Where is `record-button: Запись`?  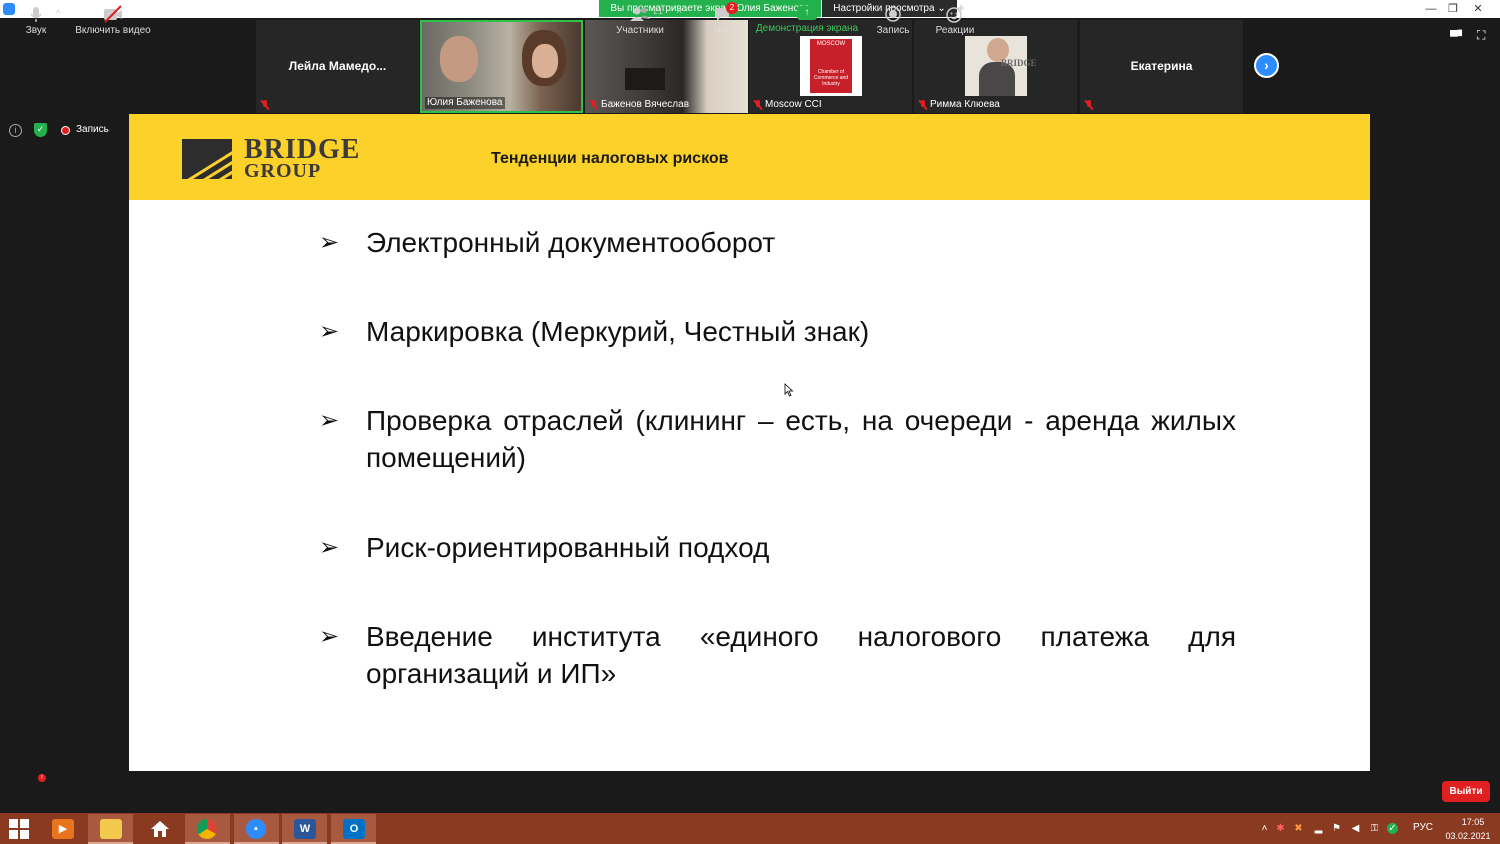 record-button: Запись is located at coordinates (893, 22).